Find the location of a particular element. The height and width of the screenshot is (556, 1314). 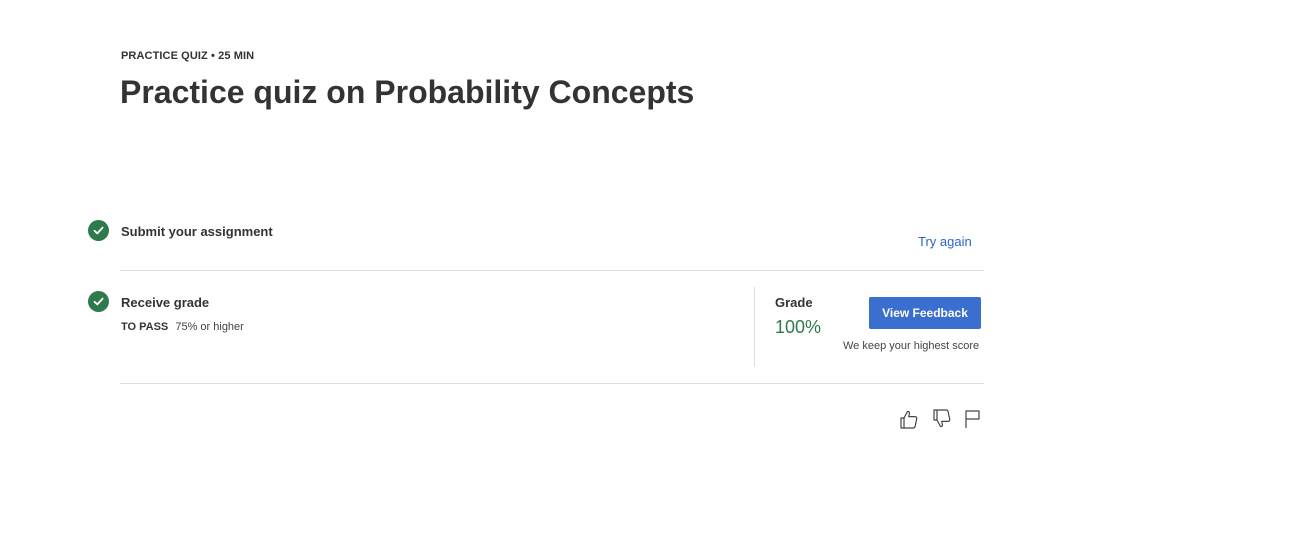

thumbs-up-icon is located at coordinates (909, 419).